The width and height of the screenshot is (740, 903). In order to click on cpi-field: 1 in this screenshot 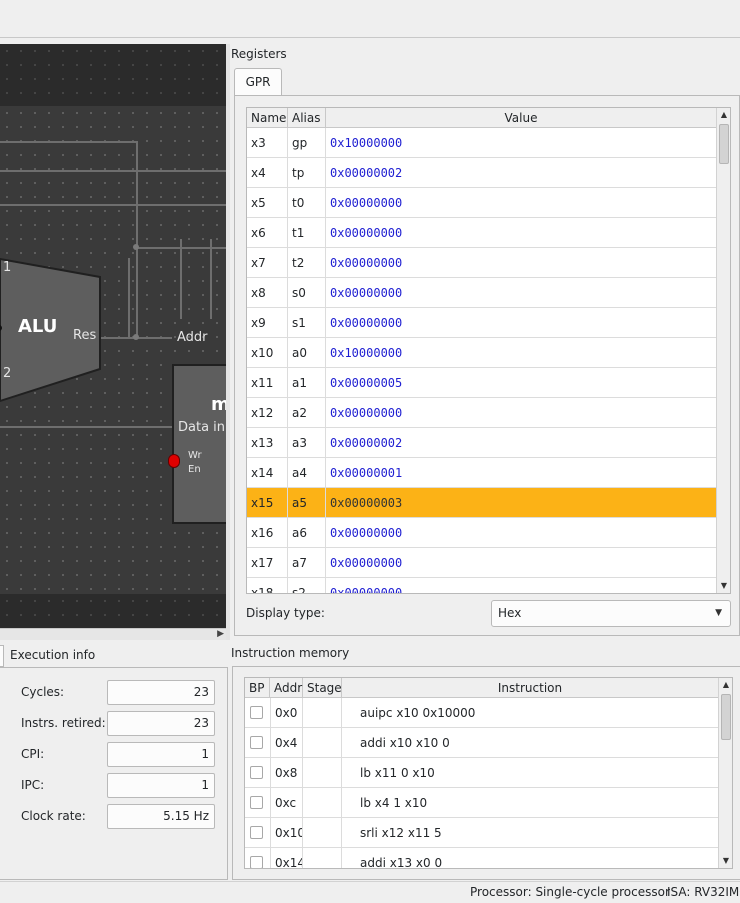, I will do `click(161, 754)`.